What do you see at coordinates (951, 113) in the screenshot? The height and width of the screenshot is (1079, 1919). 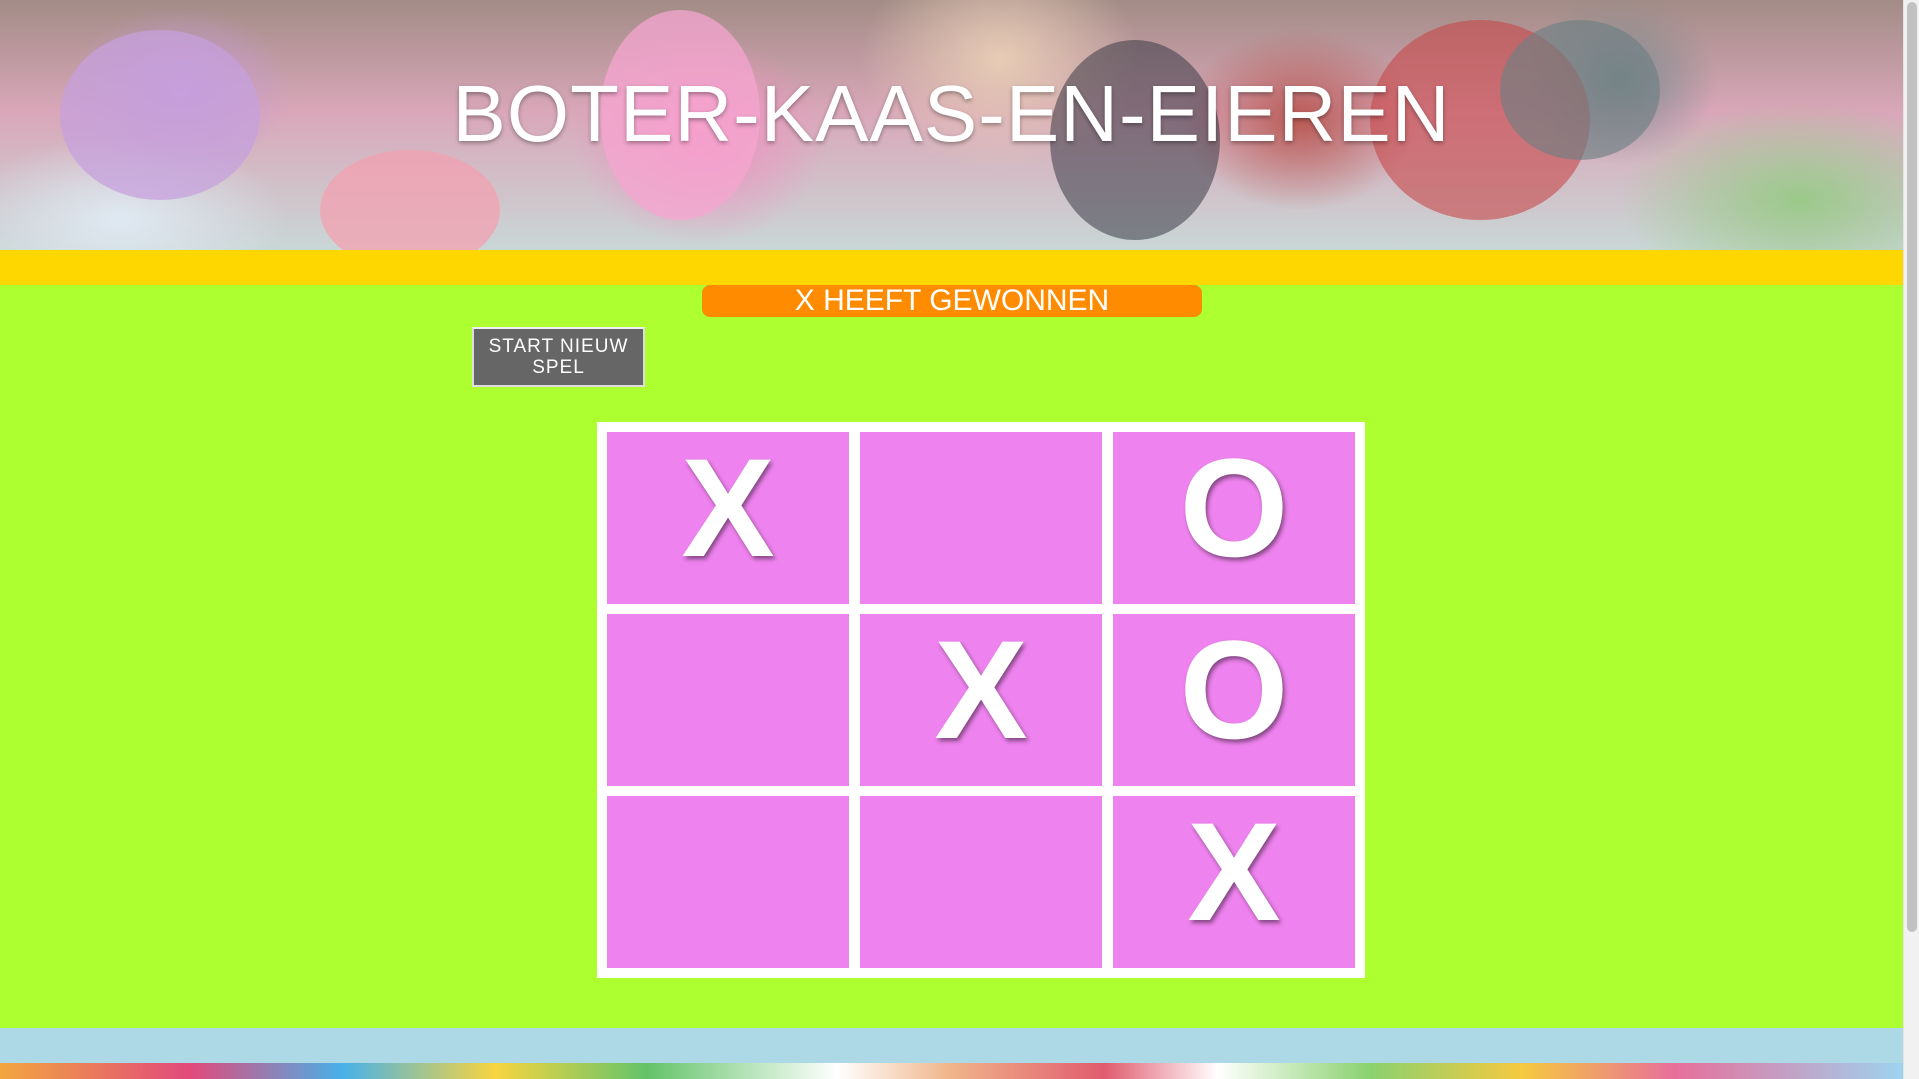 I see `page-title: BOTER-KAAS-EN-EIEREN` at bounding box center [951, 113].